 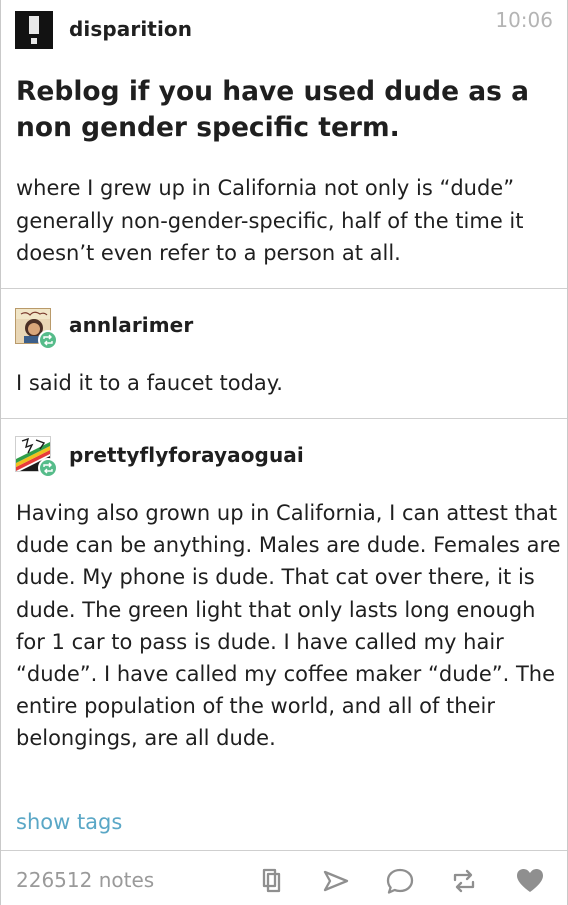 What do you see at coordinates (464, 881) in the screenshot?
I see `reblog-icon` at bounding box center [464, 881].